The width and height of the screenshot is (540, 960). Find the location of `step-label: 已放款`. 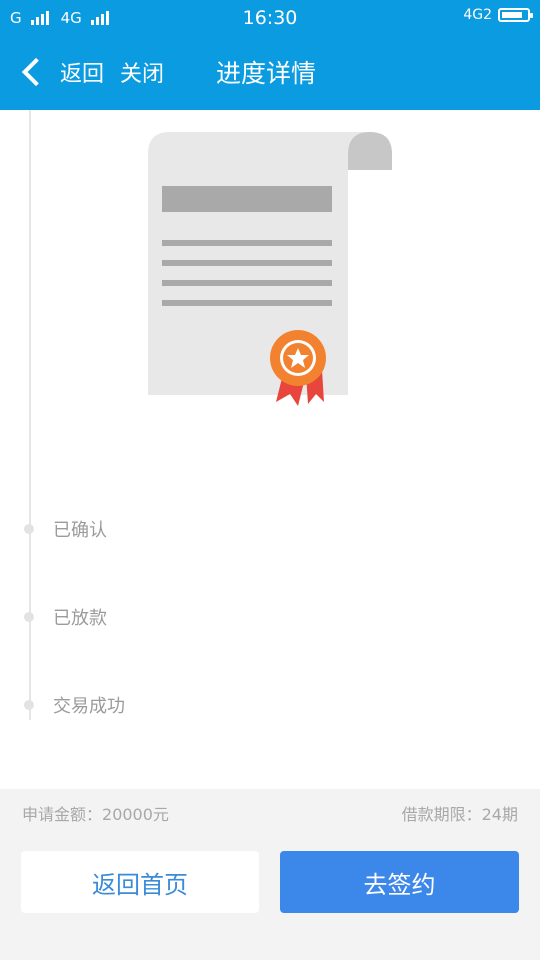

step-label: 已放款 is located at coordinates (80, 618).